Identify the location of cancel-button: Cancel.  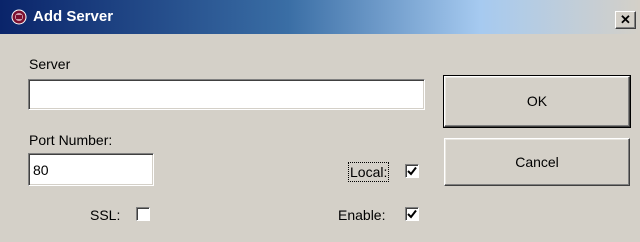
(537, 162).